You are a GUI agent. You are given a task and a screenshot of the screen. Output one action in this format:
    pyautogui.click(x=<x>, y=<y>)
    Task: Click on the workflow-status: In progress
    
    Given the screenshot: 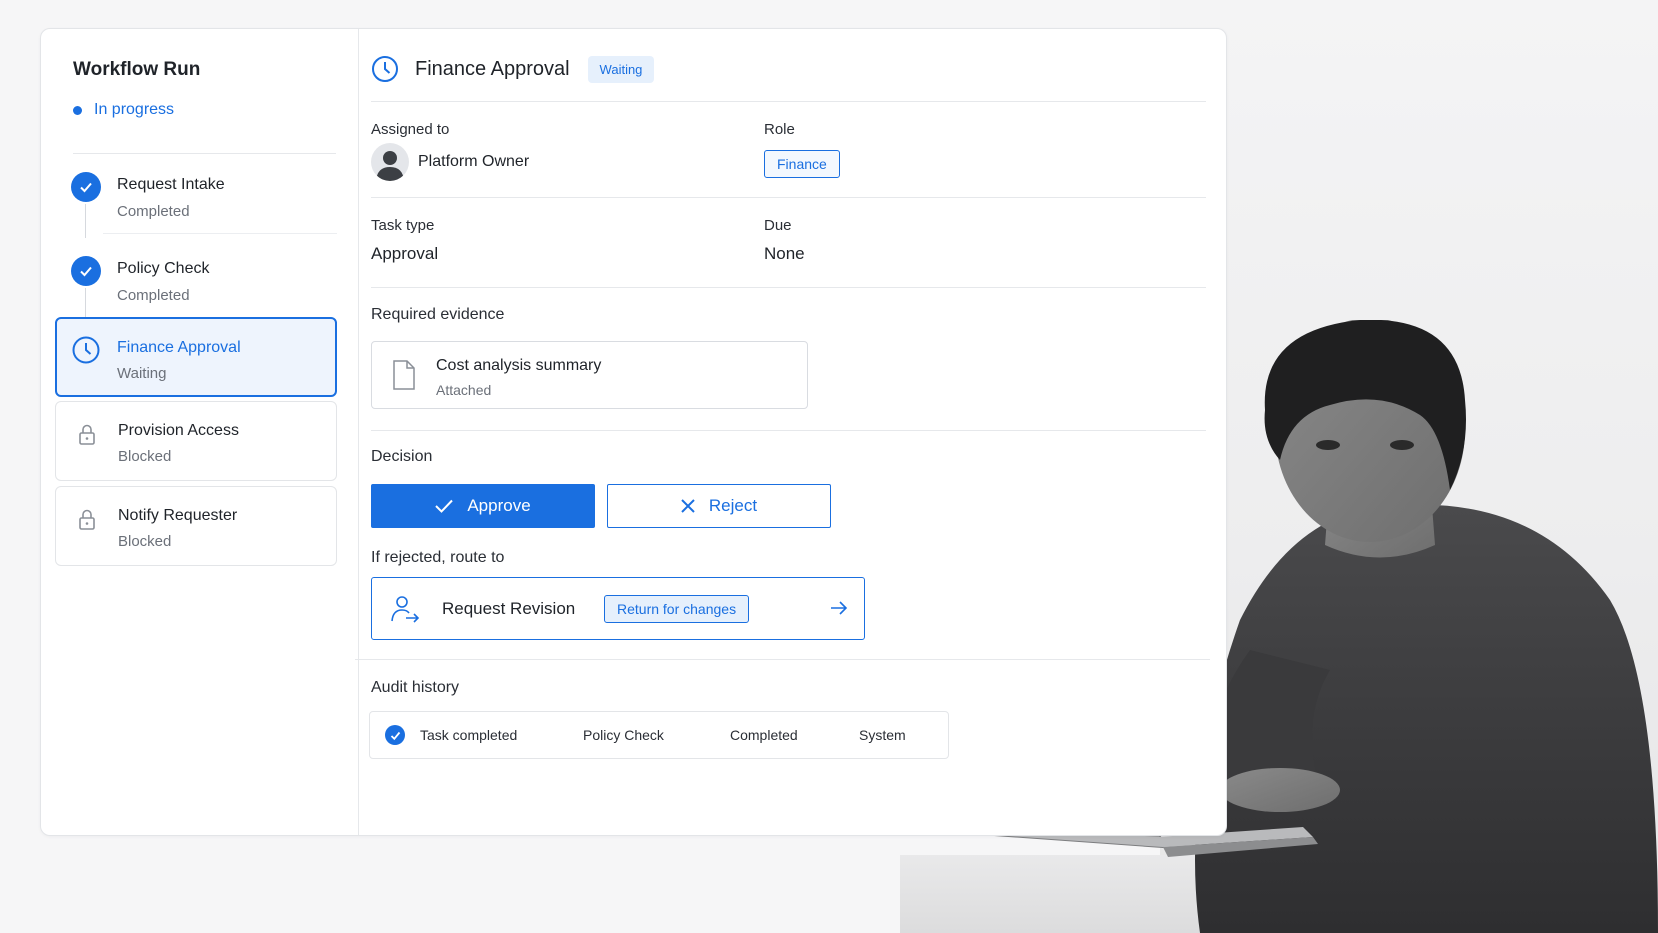 What is the action you would take?
    pyautogui.click(x=123, y=110)
    